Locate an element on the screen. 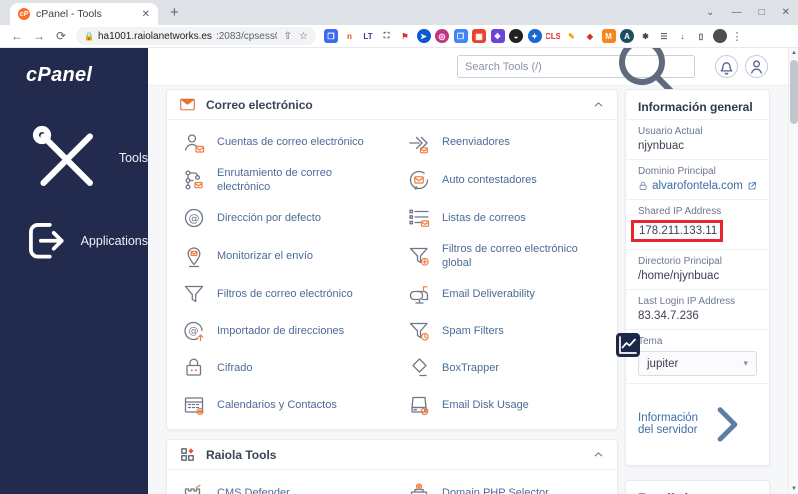 The width and height of the screenshot is (798, 494). field-label: Usuario Actual is located at coordinates (670, 131).